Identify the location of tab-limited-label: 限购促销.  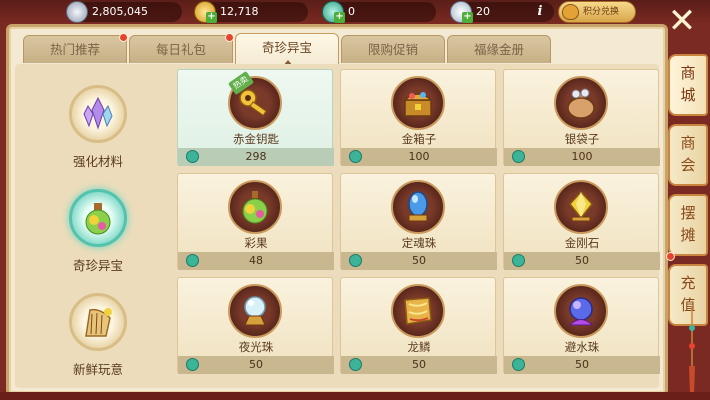
(392, 49).